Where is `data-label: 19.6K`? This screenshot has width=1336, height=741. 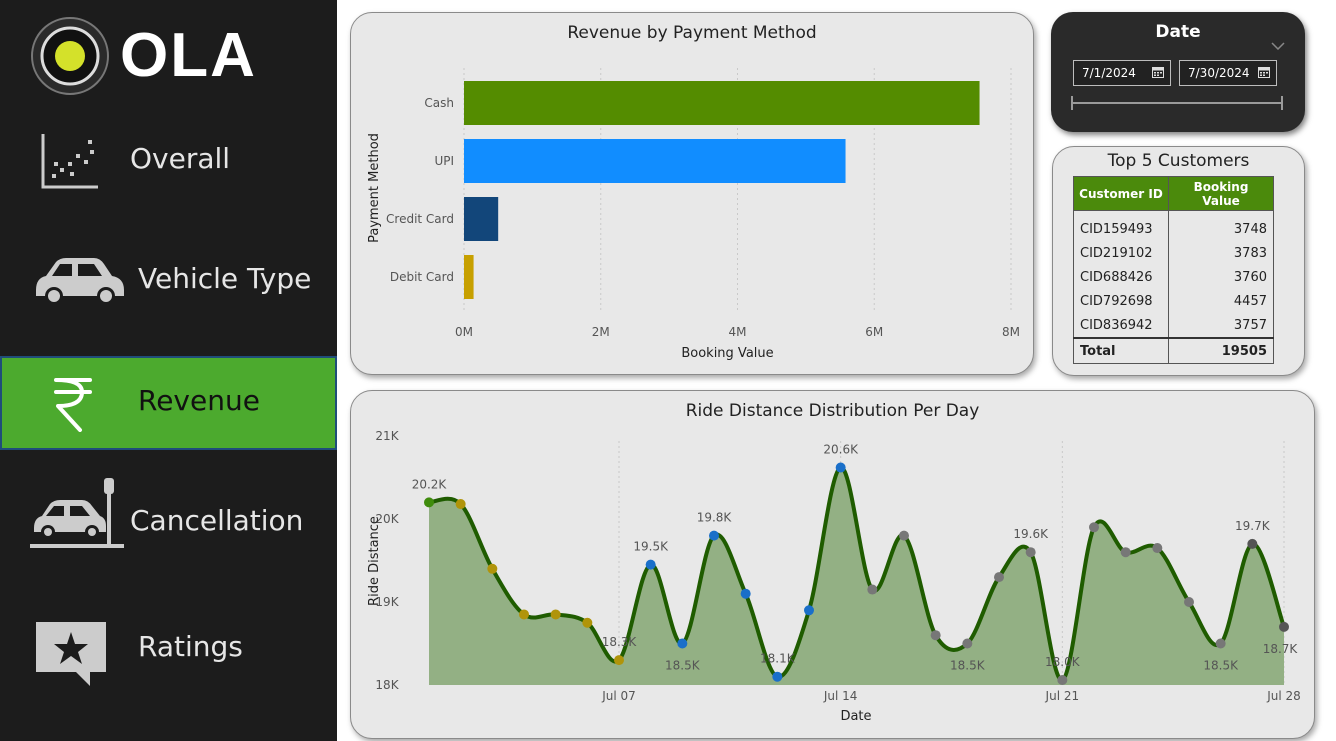
data-label: 19.6K is located at coordinates (1031, 534).